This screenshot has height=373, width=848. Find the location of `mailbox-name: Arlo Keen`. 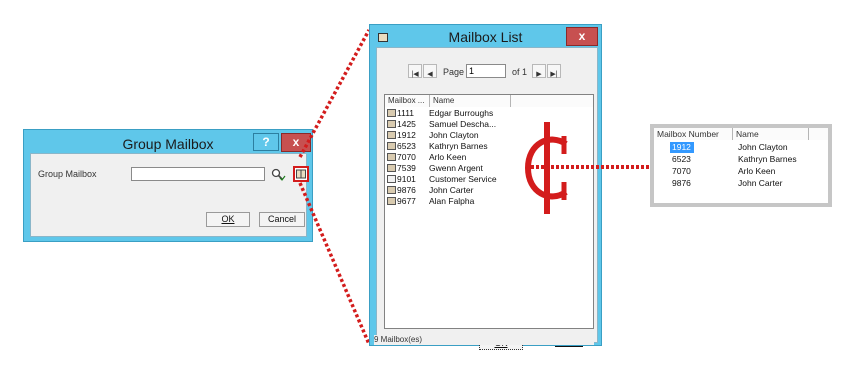

mailbox-name: Arlo Keen is located at coordinates (448, 157).